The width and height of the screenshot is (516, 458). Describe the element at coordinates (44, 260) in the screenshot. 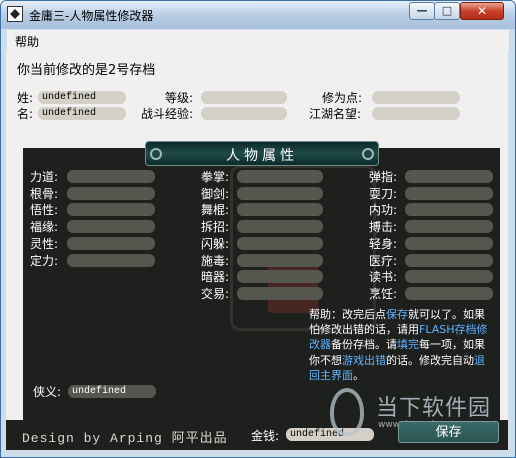

I see `attr-label: 定力:` at that location.